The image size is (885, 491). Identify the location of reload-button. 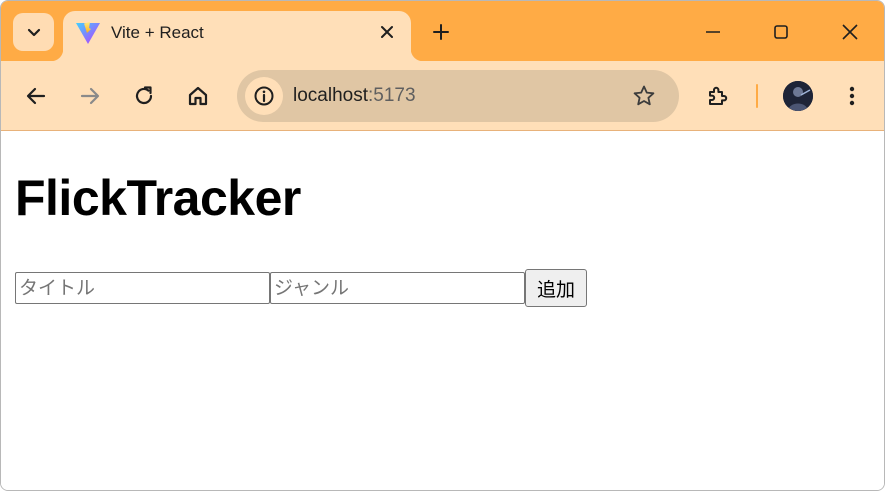
(144, 96).